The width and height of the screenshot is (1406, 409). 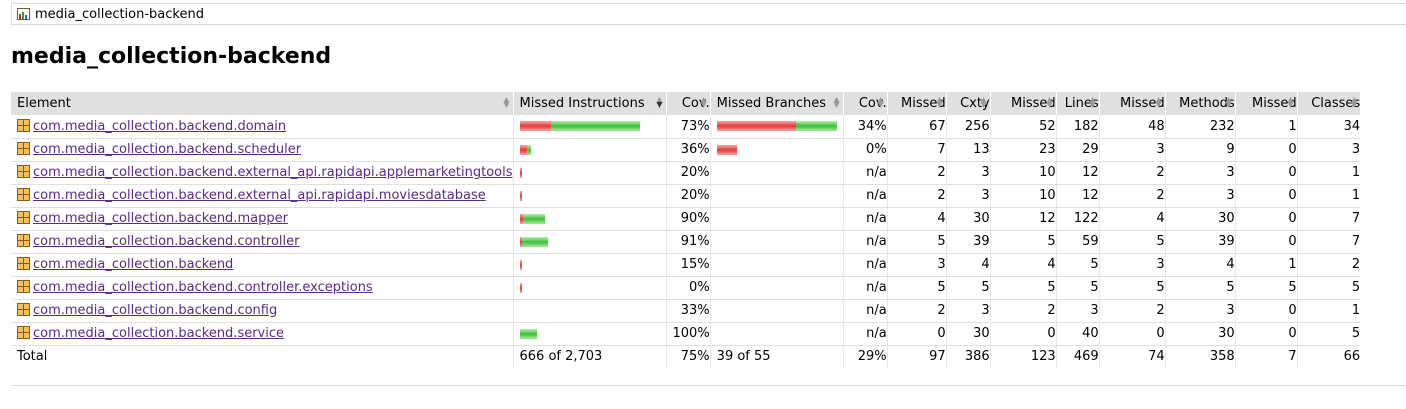 I want to click on element-cell: com.media_collection.backend.domain, so click(x=262, y=127).